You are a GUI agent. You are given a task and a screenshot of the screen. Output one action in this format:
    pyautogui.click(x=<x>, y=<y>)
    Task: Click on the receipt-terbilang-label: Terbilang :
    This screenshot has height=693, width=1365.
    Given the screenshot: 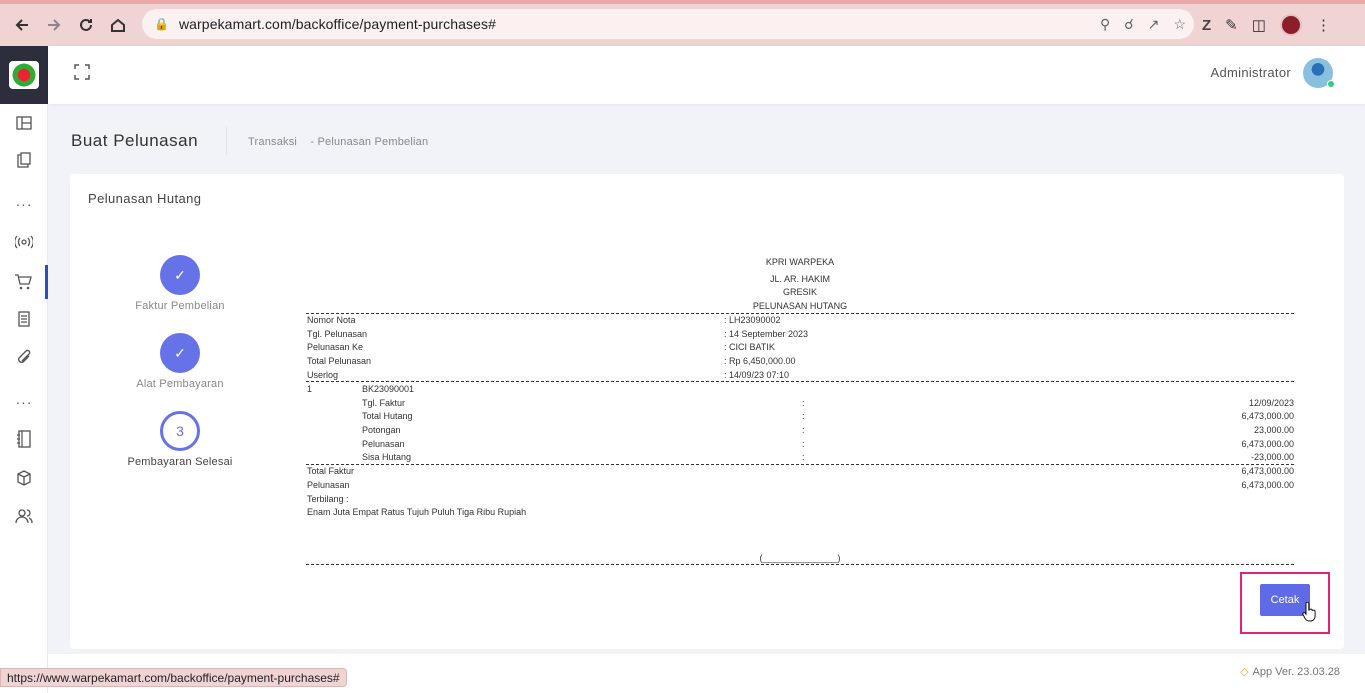 What is the action you would take?
    pyautogui.click(x=328, y=499)
    